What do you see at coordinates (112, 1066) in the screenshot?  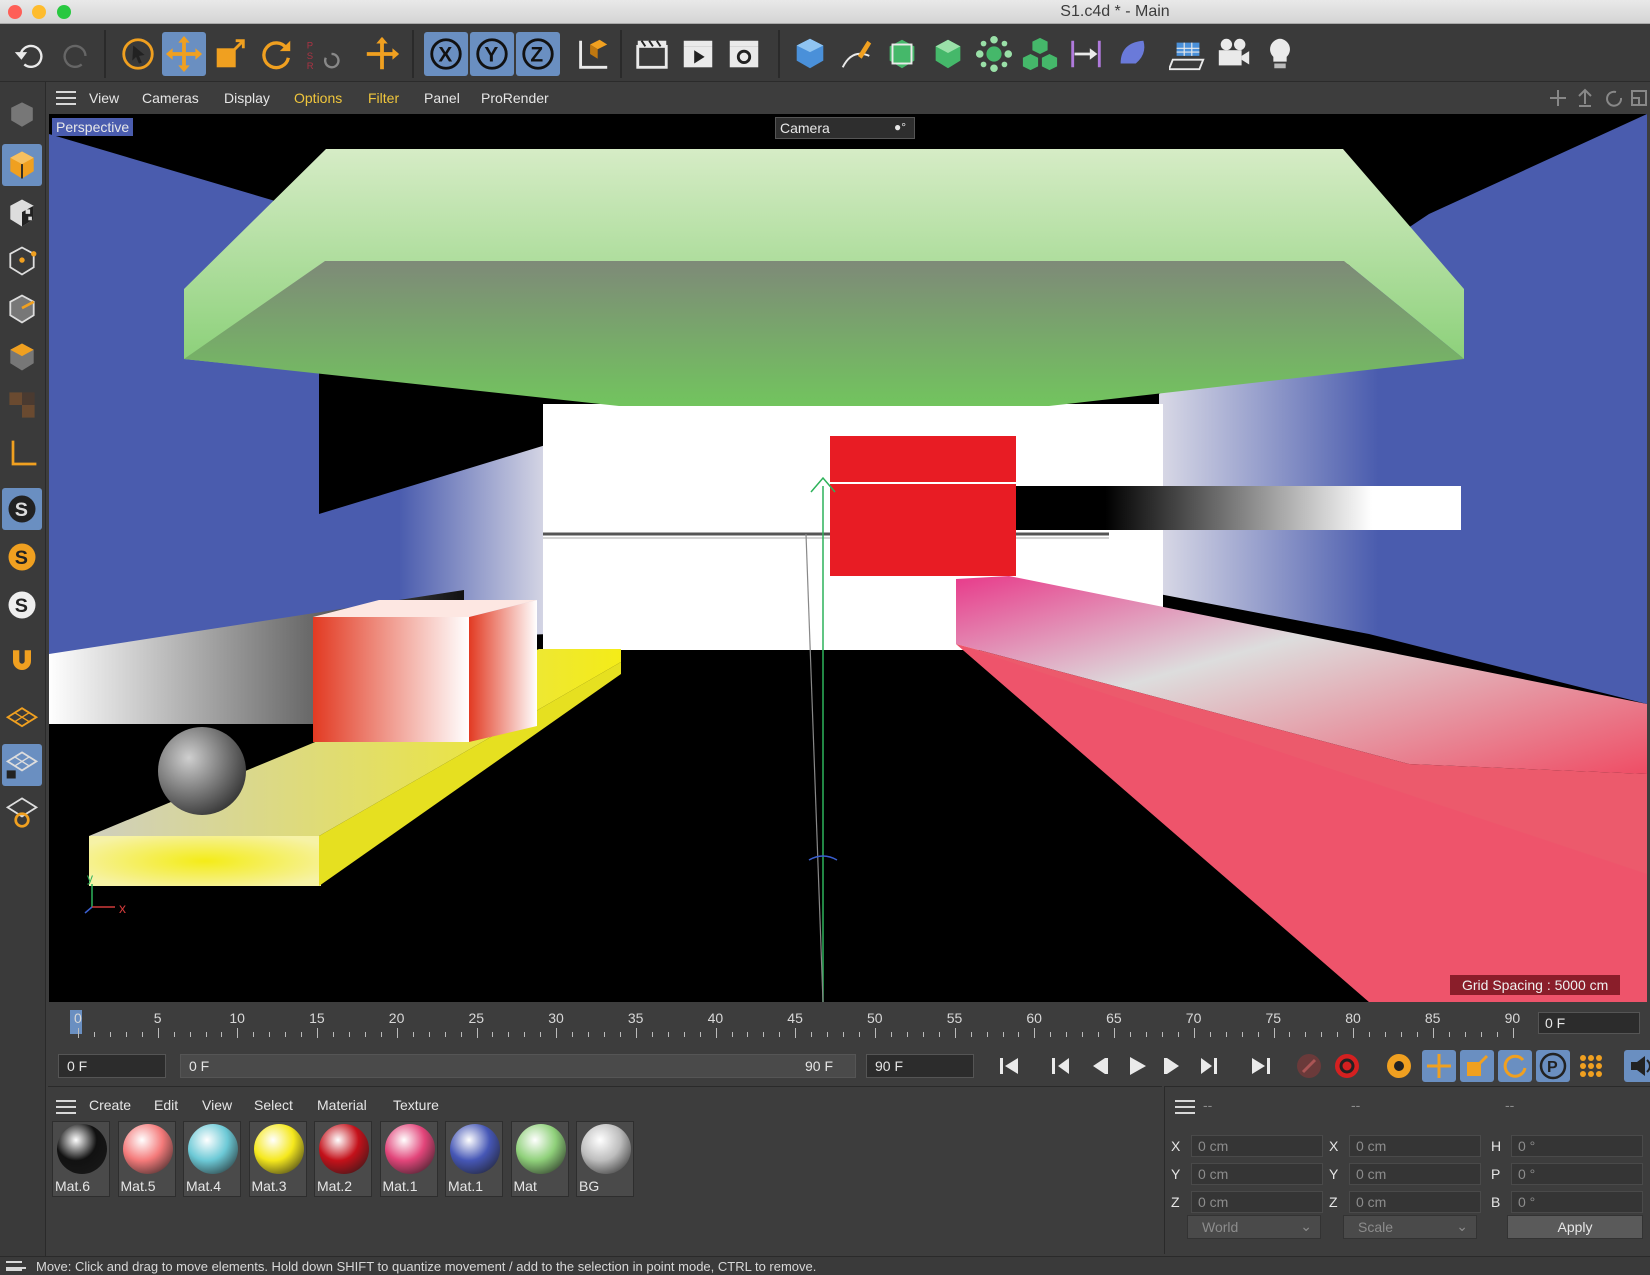 I see `start-frame-field: 0 F` at bounding box center [112, 1066].